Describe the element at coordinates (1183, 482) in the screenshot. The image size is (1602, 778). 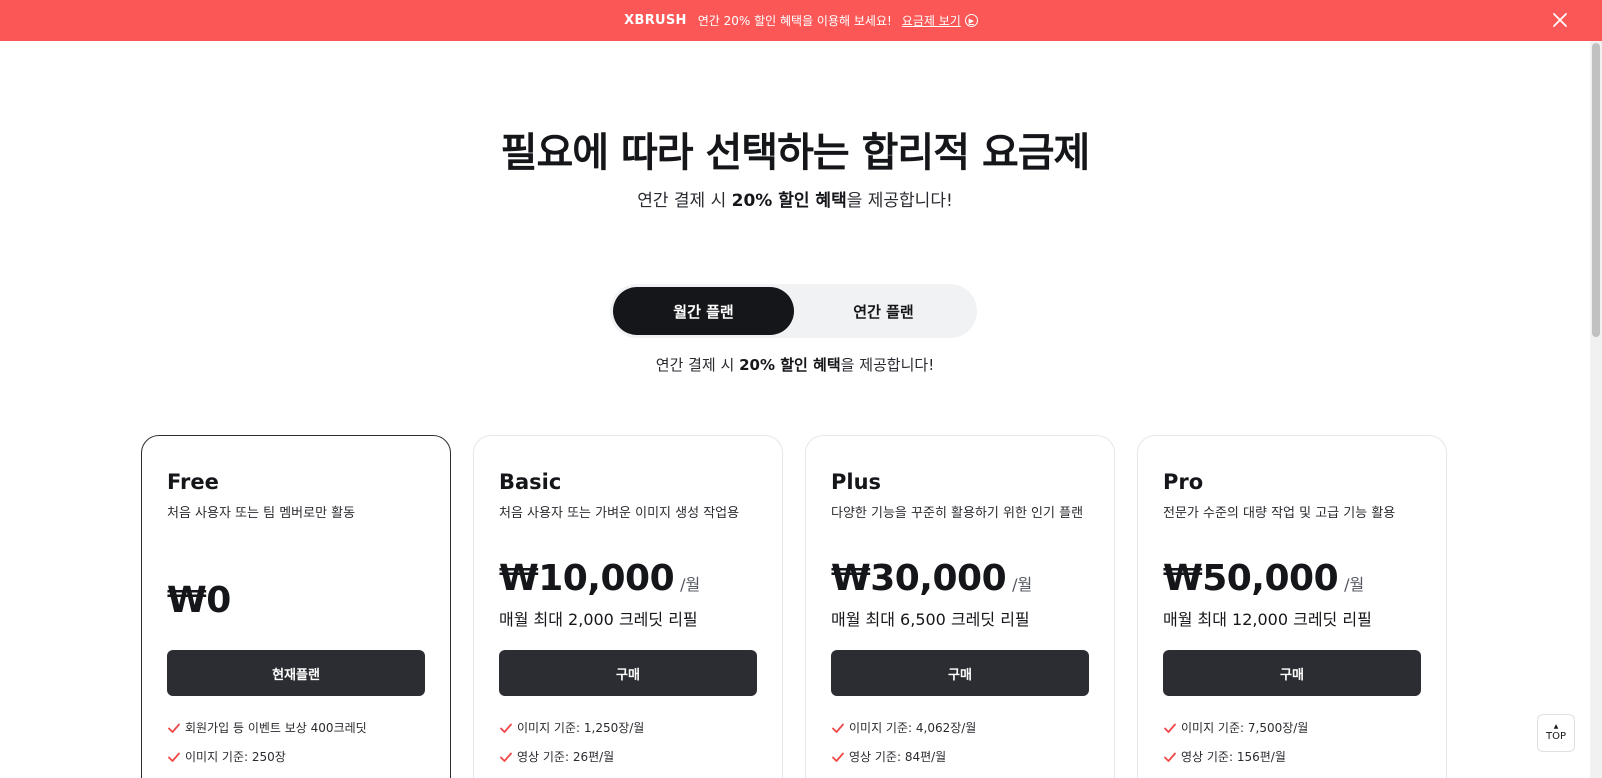
I see `plan-name: Pro` at that location.